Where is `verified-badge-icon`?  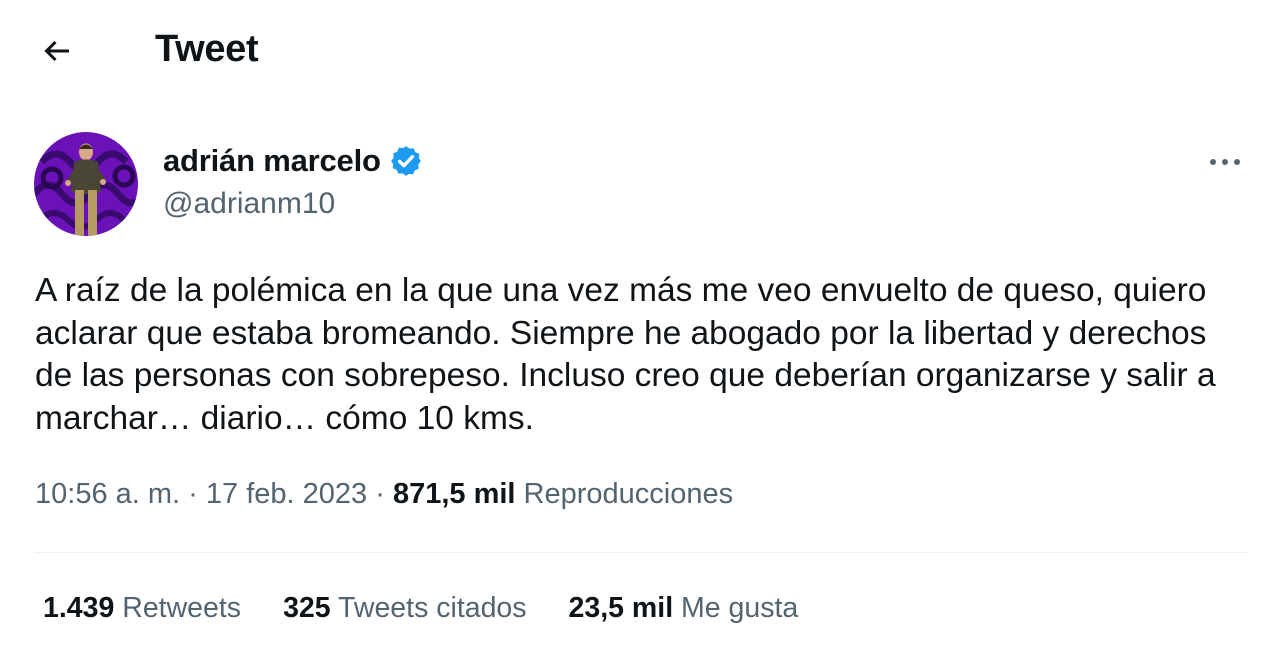 verified-badge-icon is located at coordinates (405, 161).